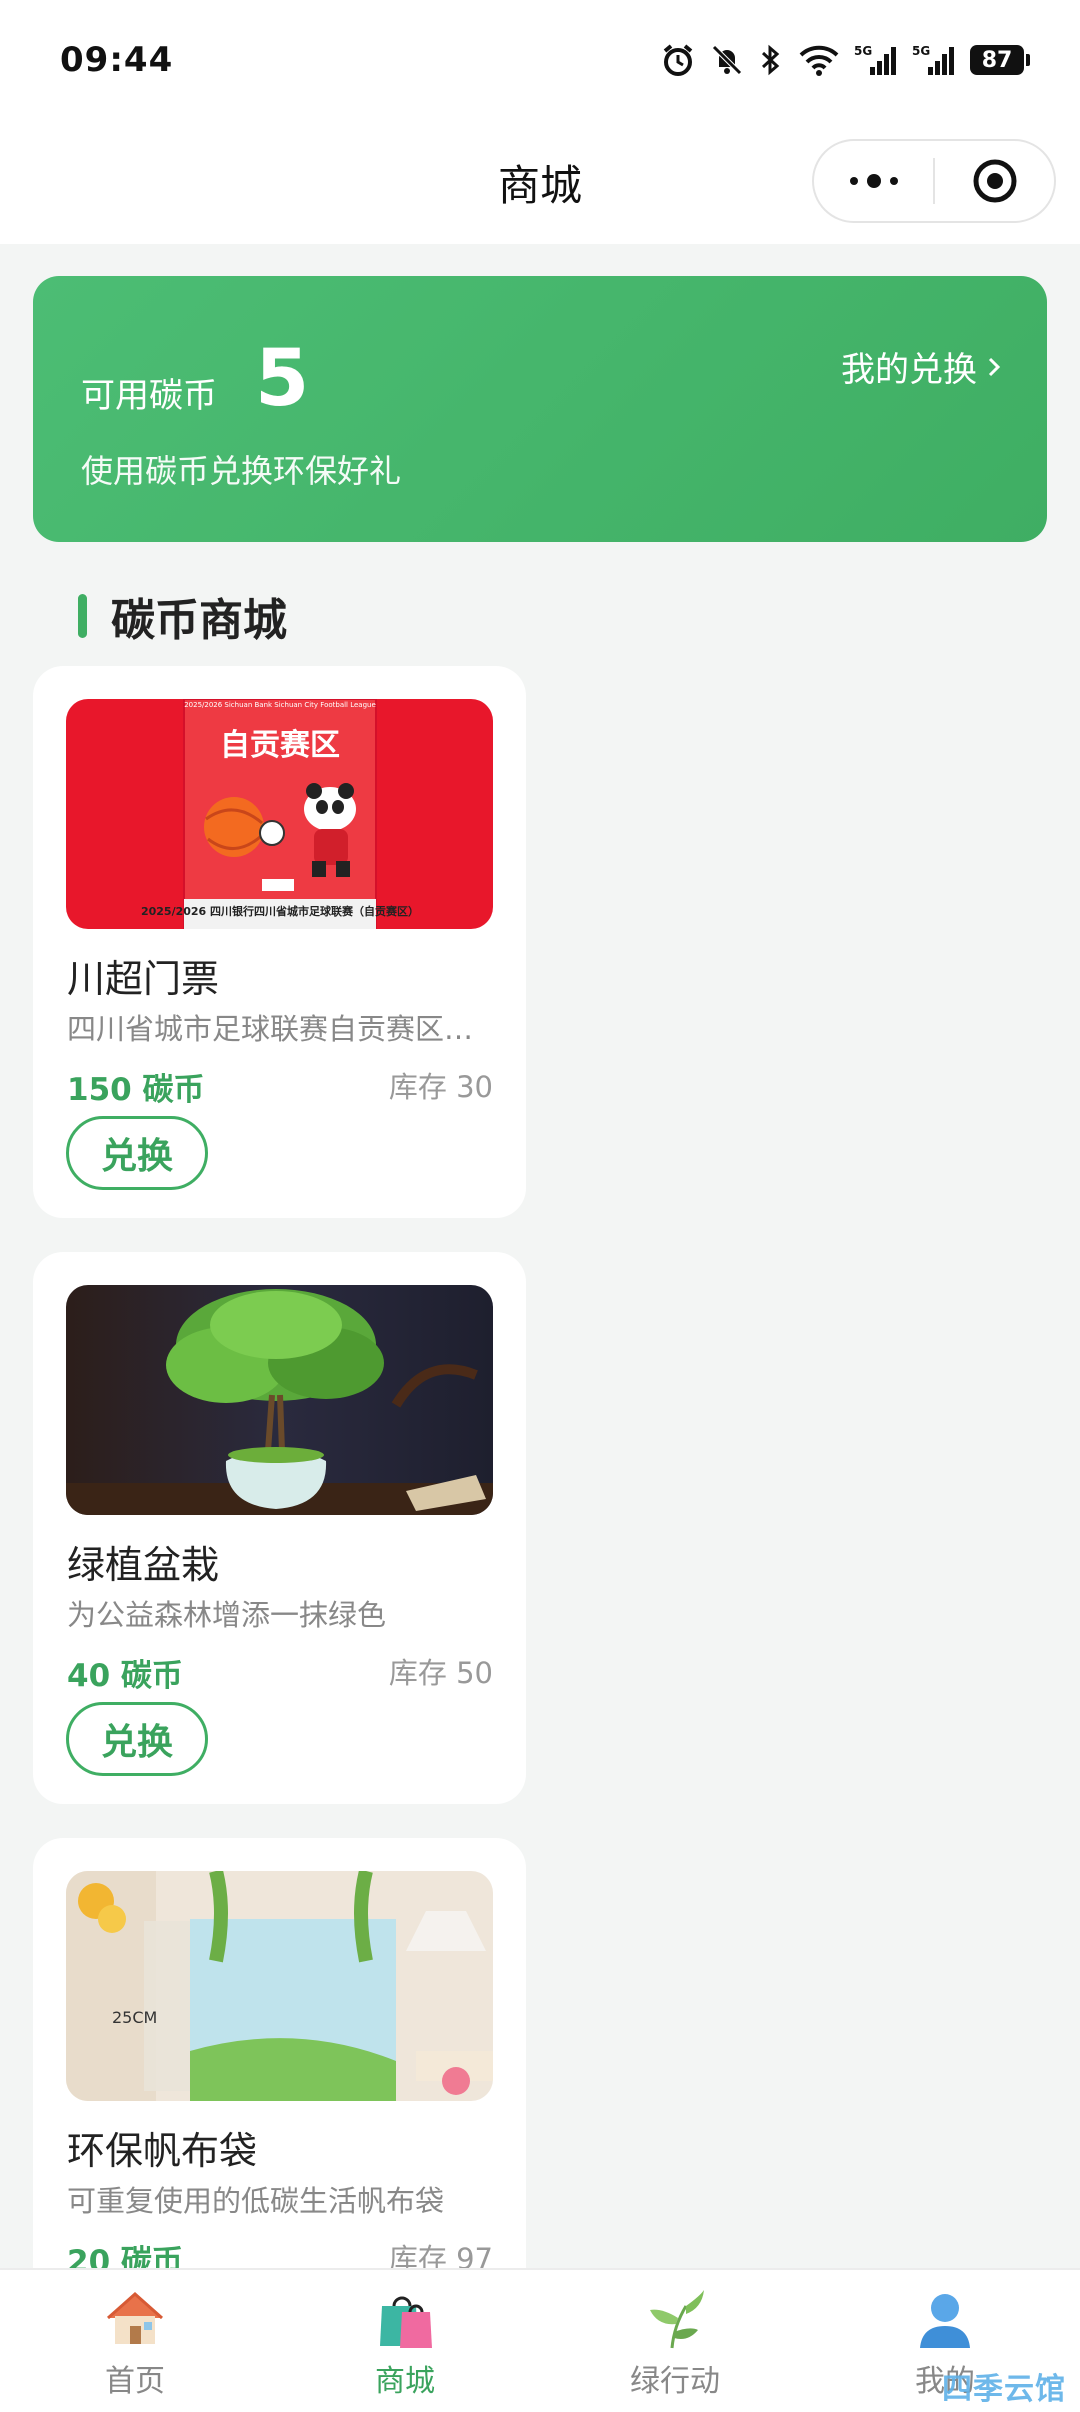 The width and height of the screenshot is (1080, 2412). I want to click on tab-label: 绿行动, so click(675, 2381).